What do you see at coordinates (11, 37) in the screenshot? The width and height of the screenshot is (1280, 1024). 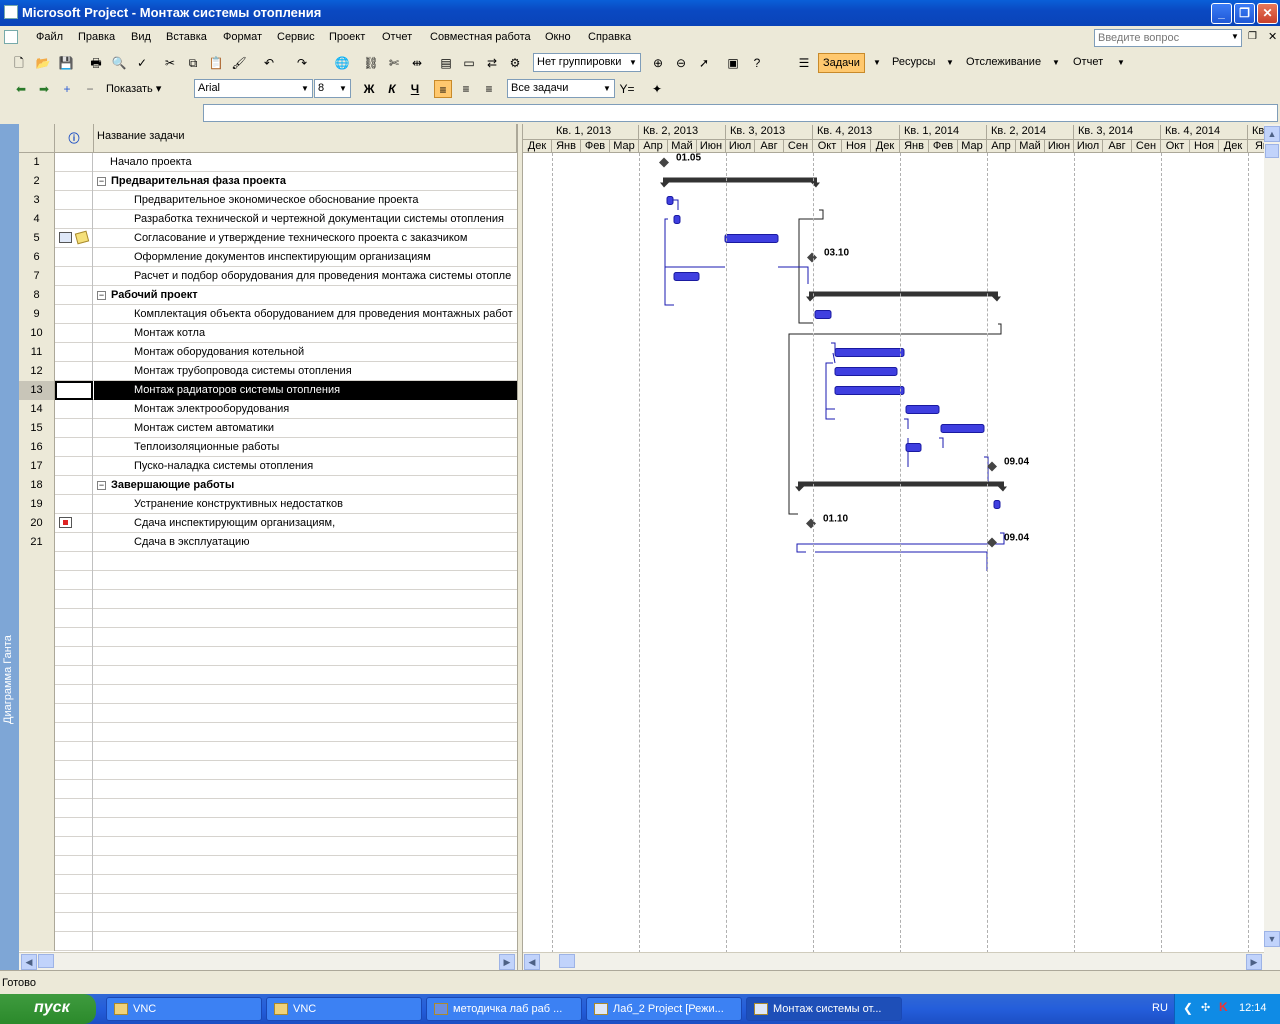 I see `doc-icon` at bounding box center [11, 37].